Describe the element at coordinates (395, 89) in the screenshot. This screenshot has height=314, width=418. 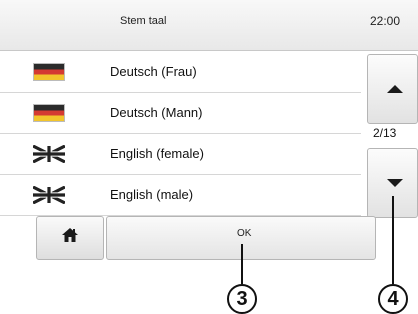
I see `arrow-up-icon` at that location.